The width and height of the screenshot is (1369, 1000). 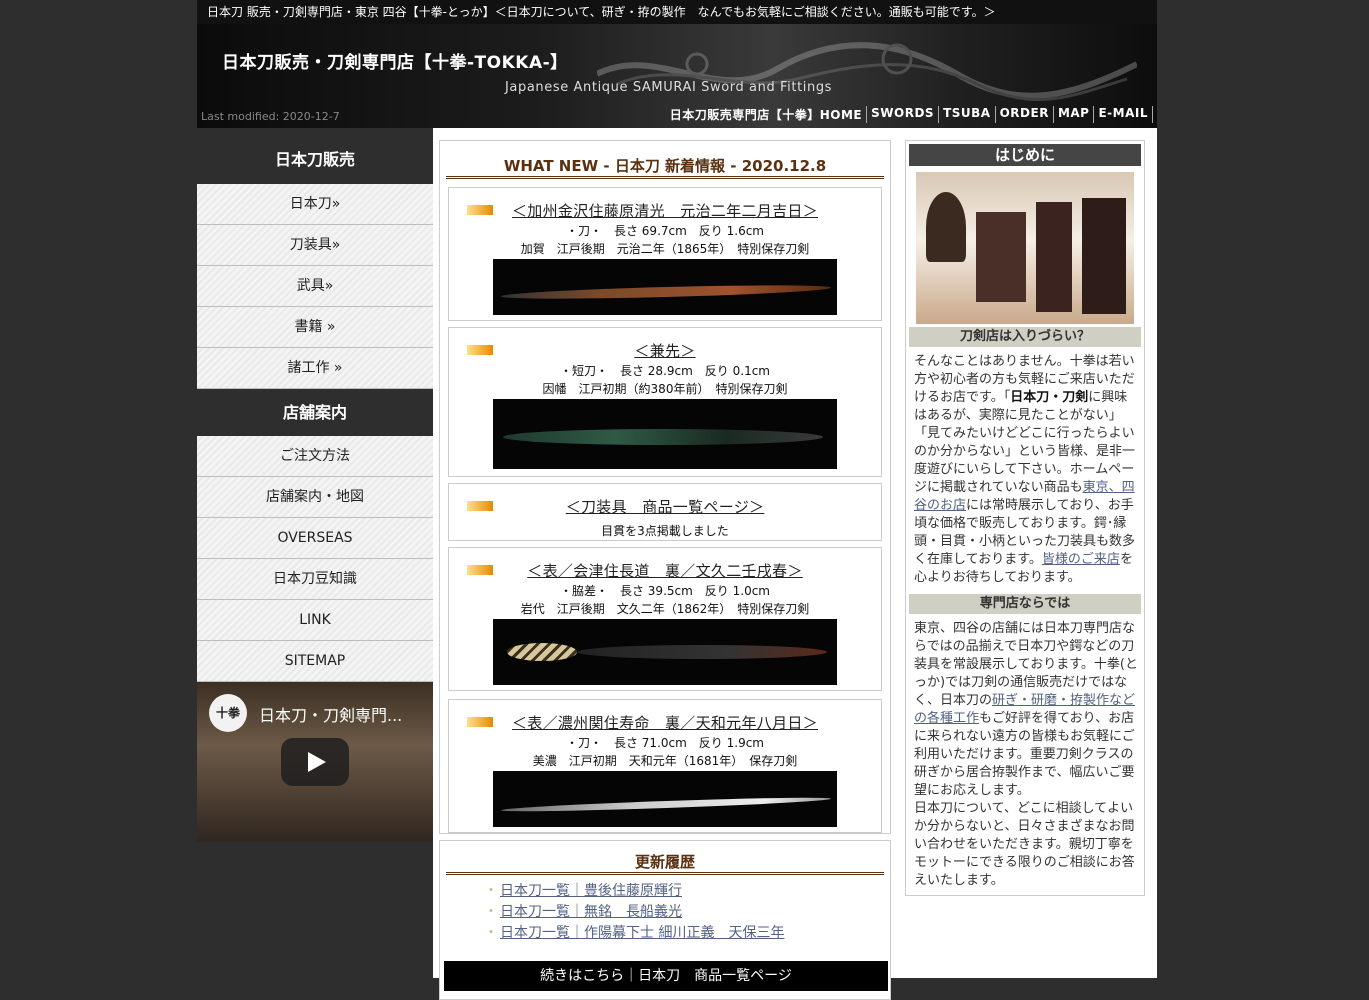 I want to click on nav-email: E-MAIL, so click(x=1123, y=114).